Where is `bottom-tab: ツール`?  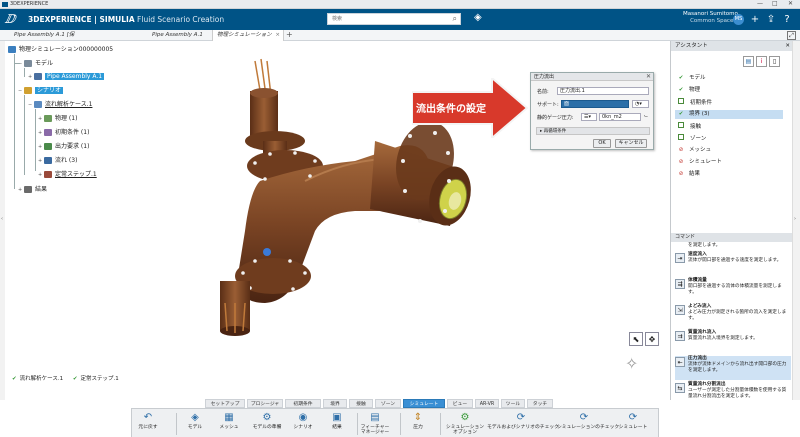
bottom-tab: ツール is located at coordinates (513, 403).